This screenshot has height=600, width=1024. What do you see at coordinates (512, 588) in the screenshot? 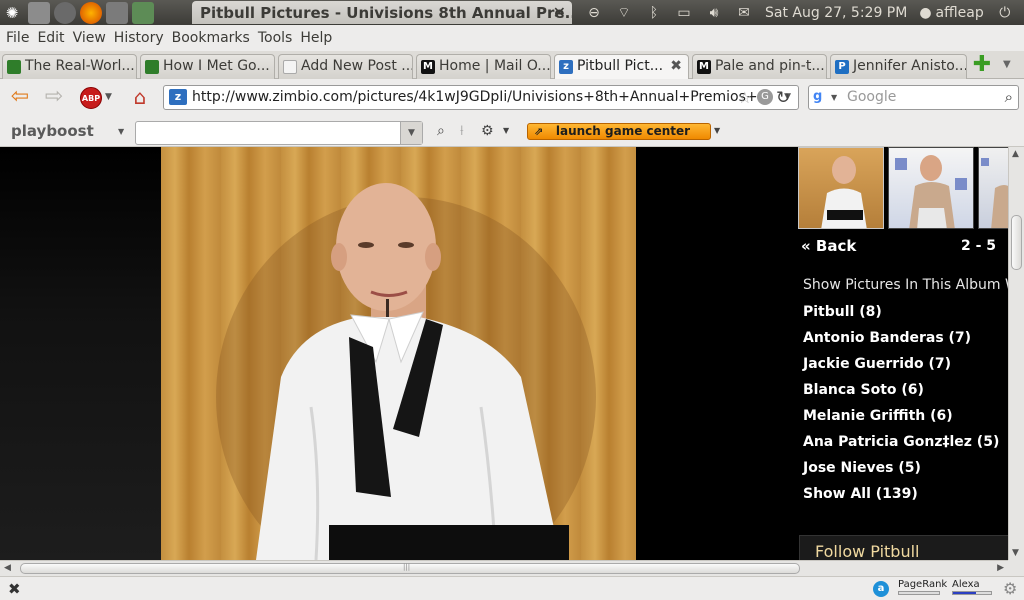
I see `status-bar: ✖ a PageRank Alexa ⚙` at bounding box center [512, 588].